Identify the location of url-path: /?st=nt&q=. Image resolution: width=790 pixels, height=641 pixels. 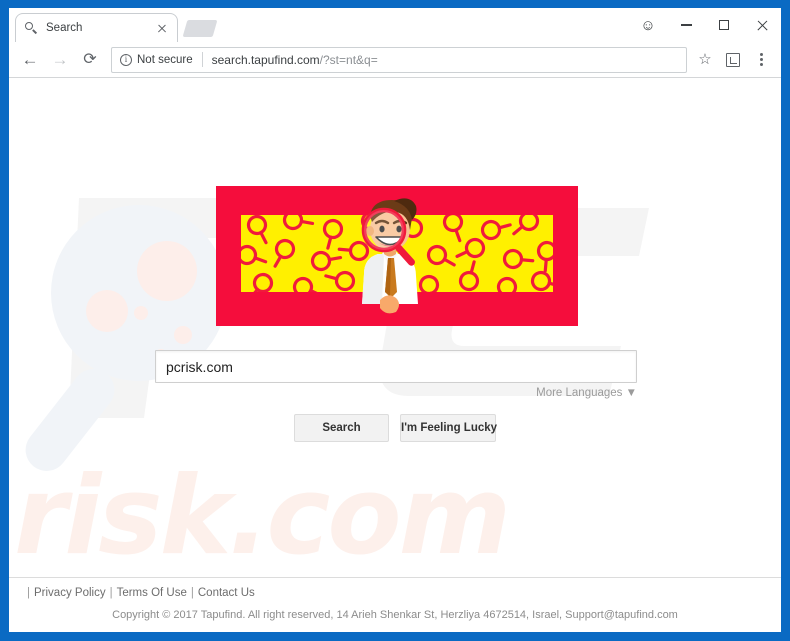
(348, 59).